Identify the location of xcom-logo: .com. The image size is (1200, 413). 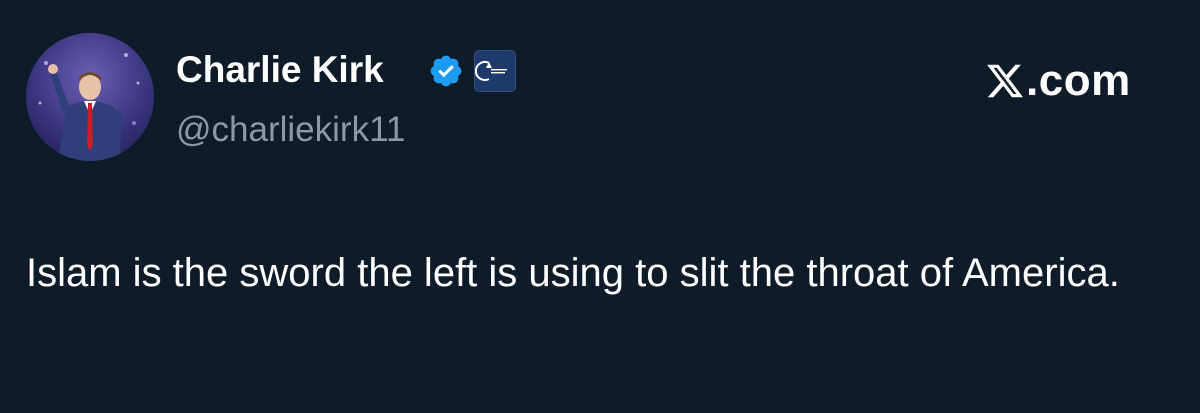
(1057, 81).